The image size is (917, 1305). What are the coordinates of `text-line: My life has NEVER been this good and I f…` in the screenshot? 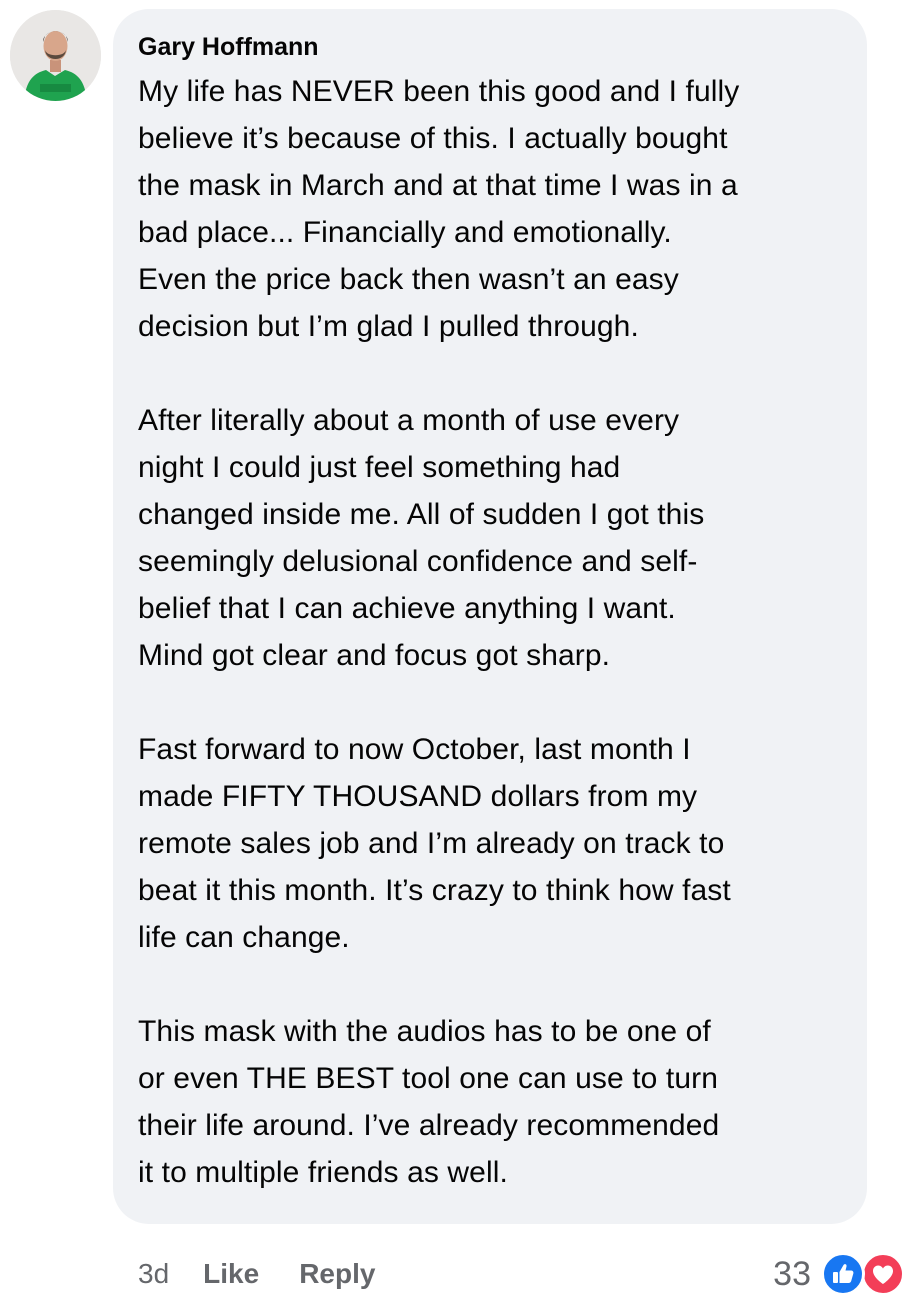 It's located at (439, 91).